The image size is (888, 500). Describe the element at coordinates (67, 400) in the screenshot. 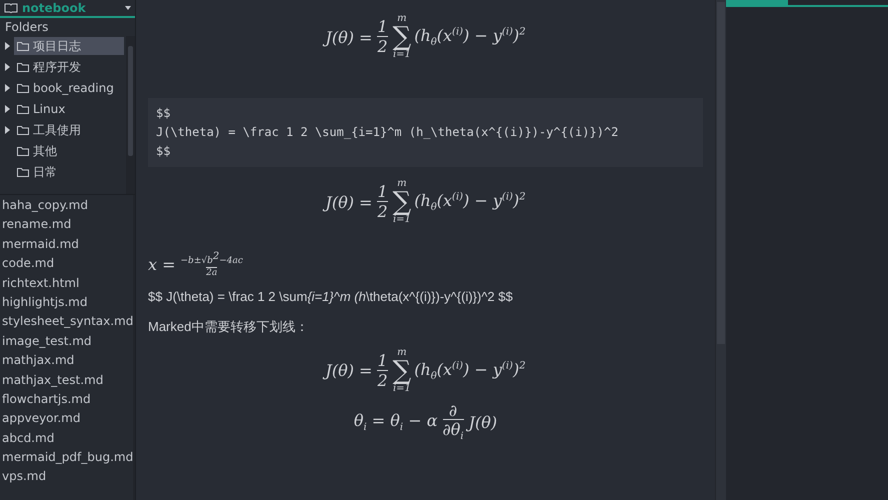

I see `file-item: flowchartjs.md` at that location.